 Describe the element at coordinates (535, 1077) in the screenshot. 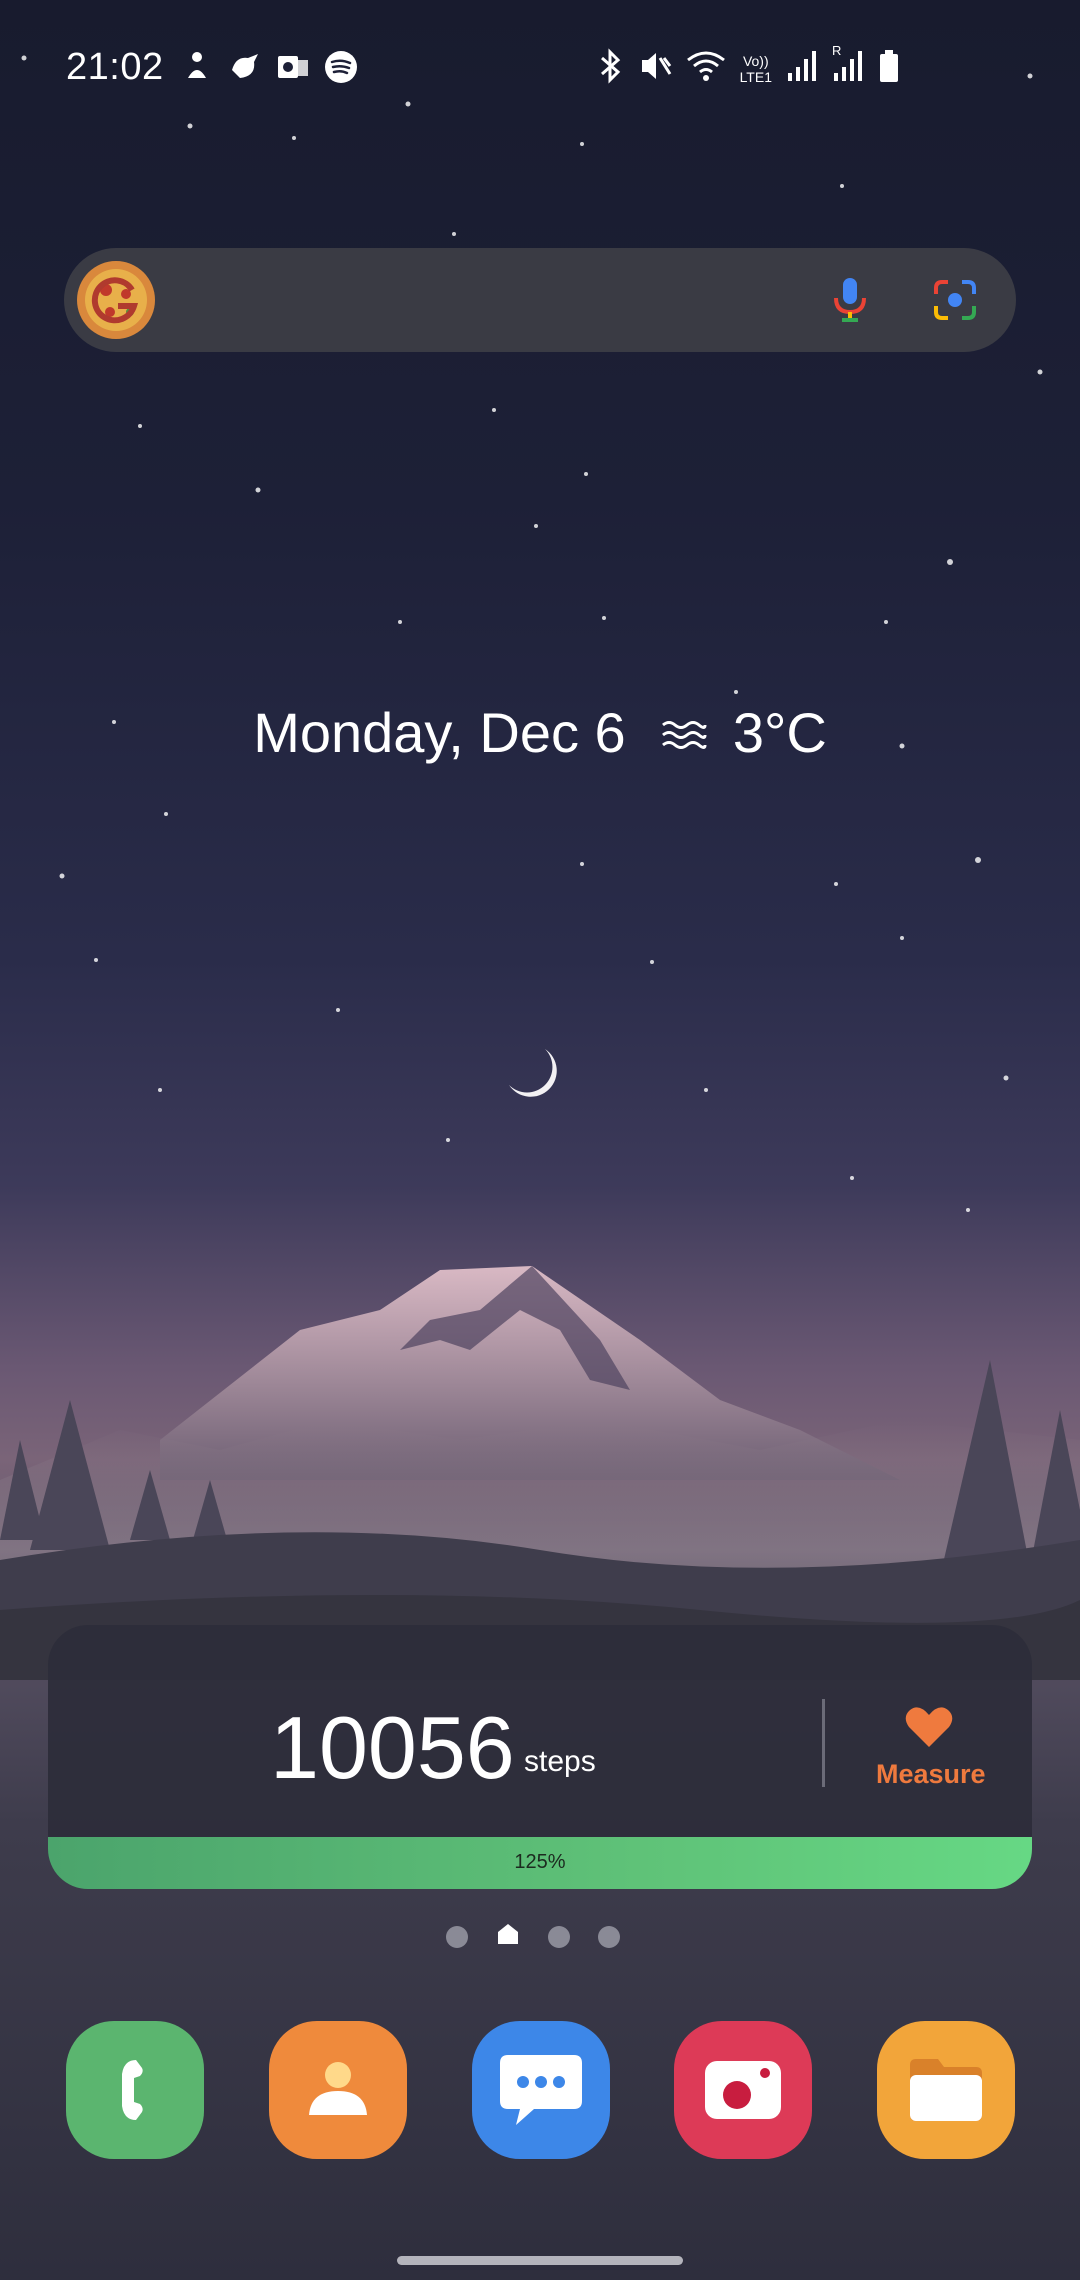

I see `moon-icon` at that location.